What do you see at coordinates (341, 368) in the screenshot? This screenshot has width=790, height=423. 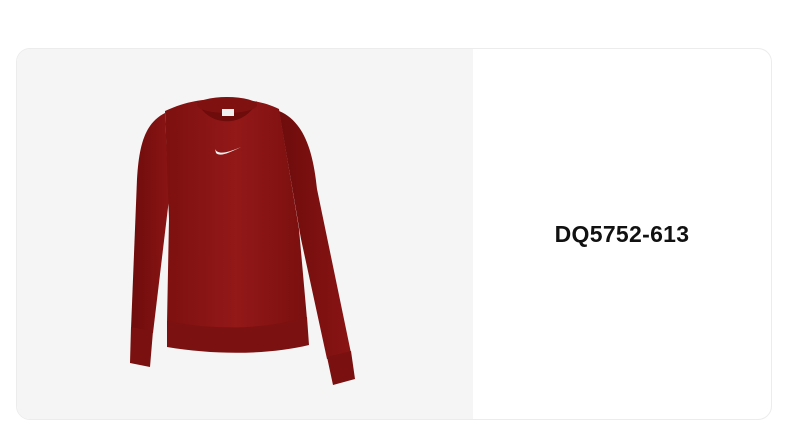 I see `right-cuff` at bounding box center [341, 368].